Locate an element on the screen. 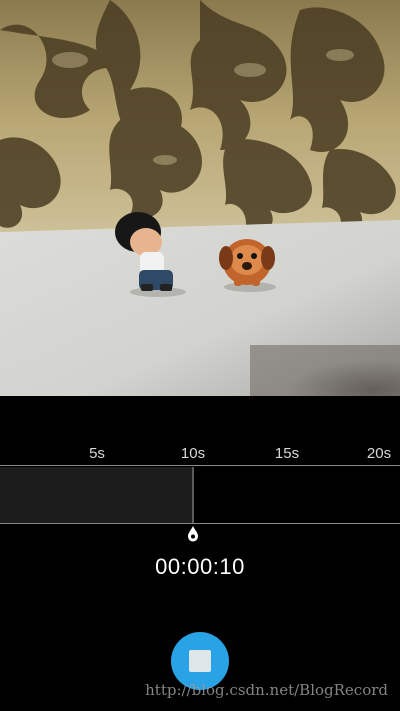  tick-label: 20s is located at coordinates (379, 453).